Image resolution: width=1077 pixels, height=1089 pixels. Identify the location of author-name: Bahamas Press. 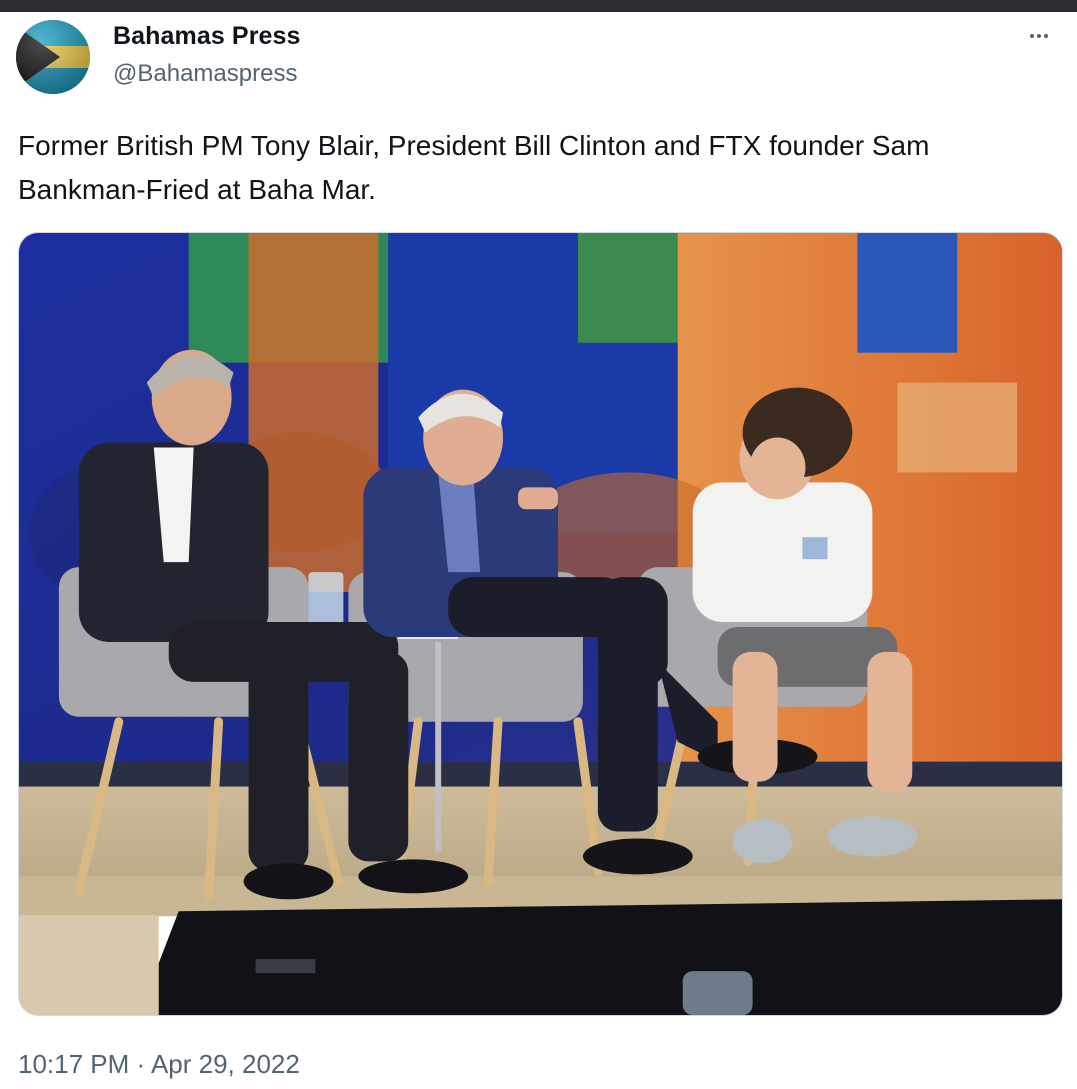
(207, 36).